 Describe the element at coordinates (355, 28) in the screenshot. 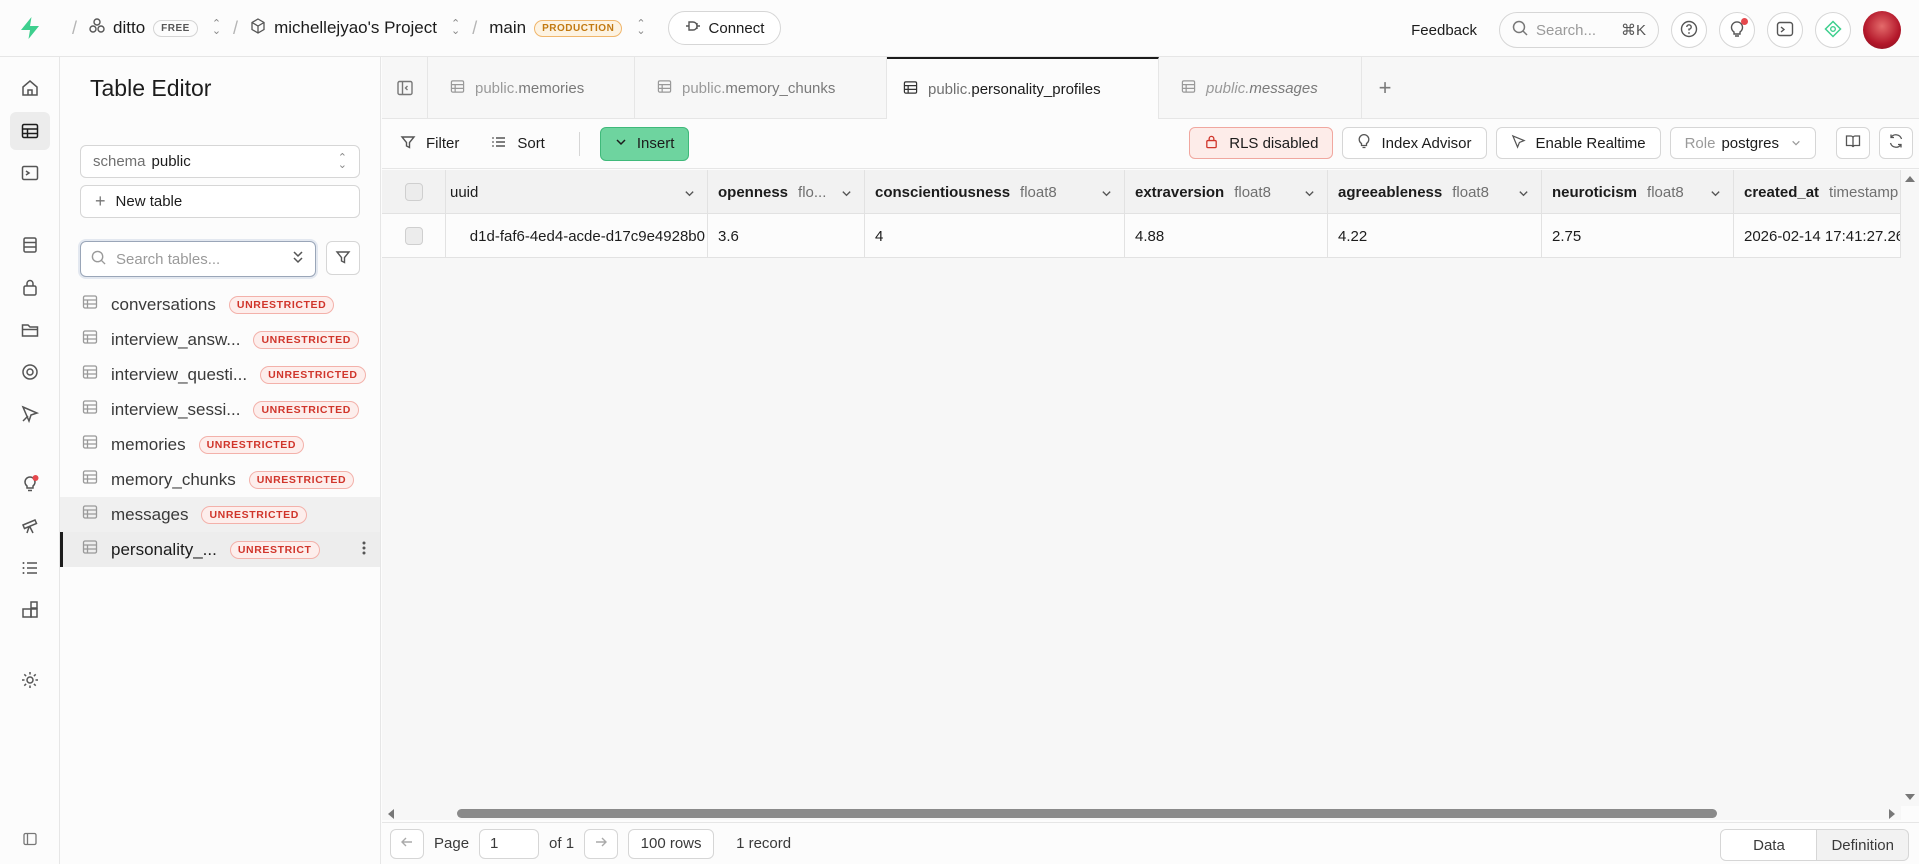

I see `project-selector: michellejyao's Project ⌃ ⌄` at that location.